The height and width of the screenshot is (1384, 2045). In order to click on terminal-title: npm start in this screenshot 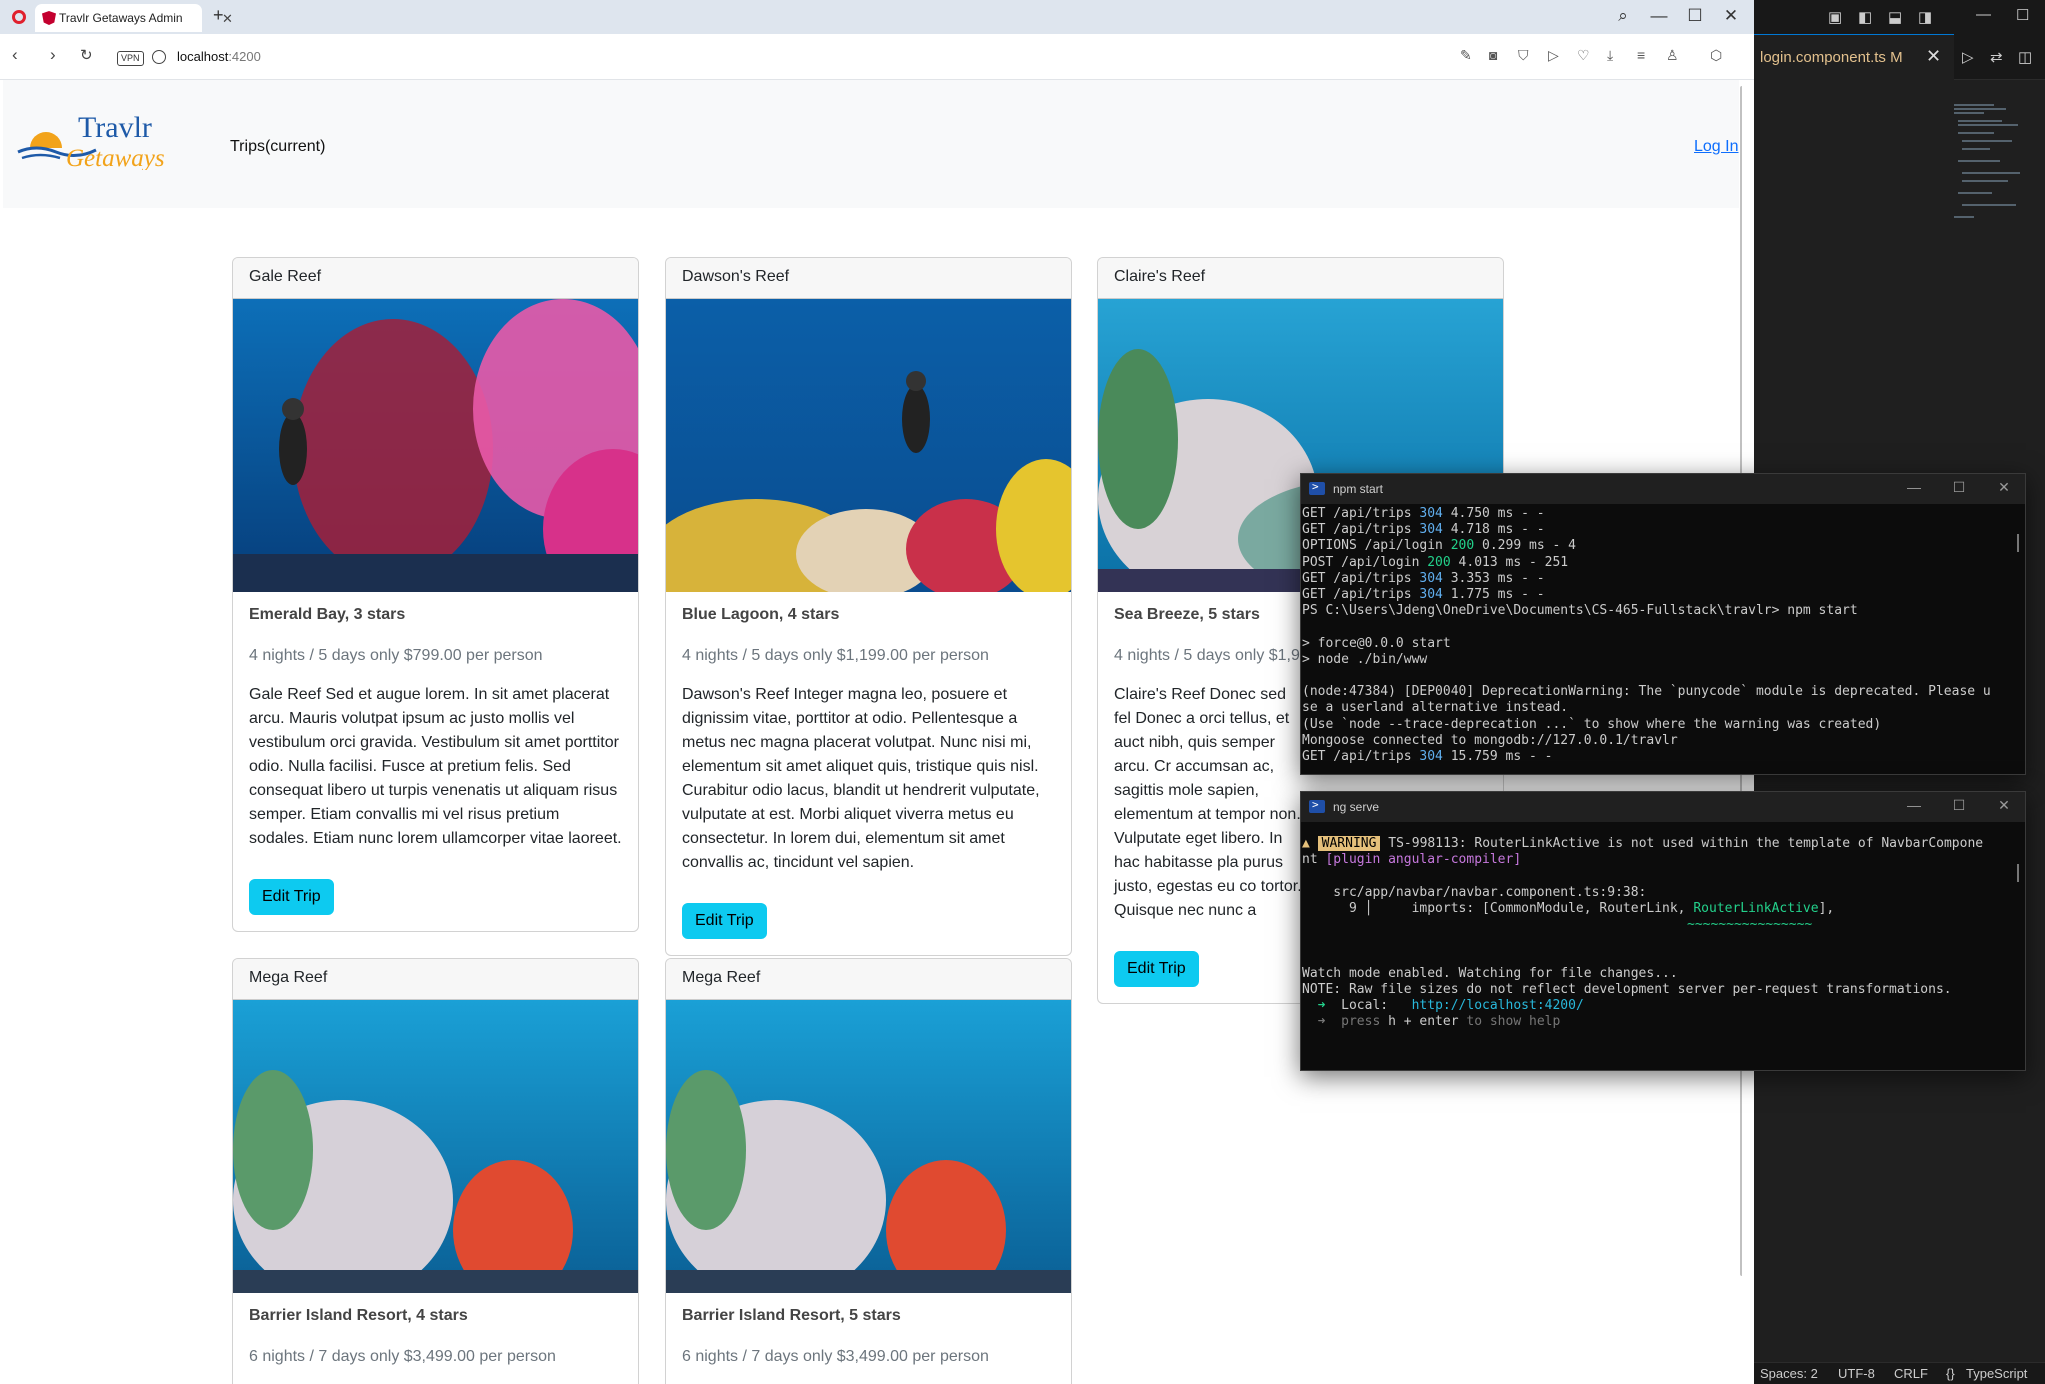, I will do `click(1358, 489)`.